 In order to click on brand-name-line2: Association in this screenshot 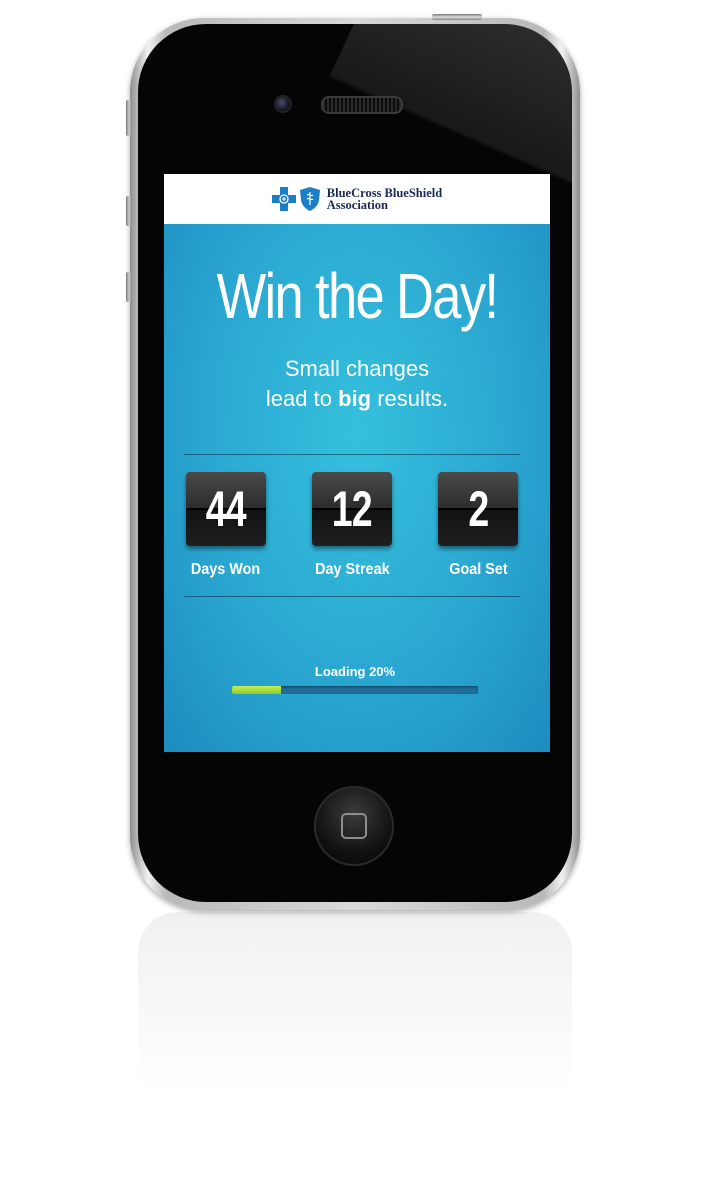, I will do `click(357, 205)`.